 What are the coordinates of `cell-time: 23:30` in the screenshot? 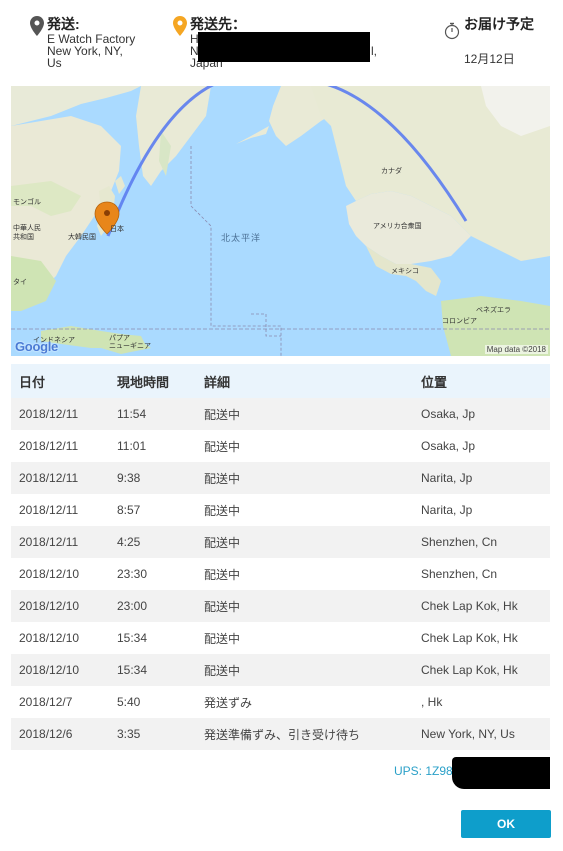 It's located at (132, 574).